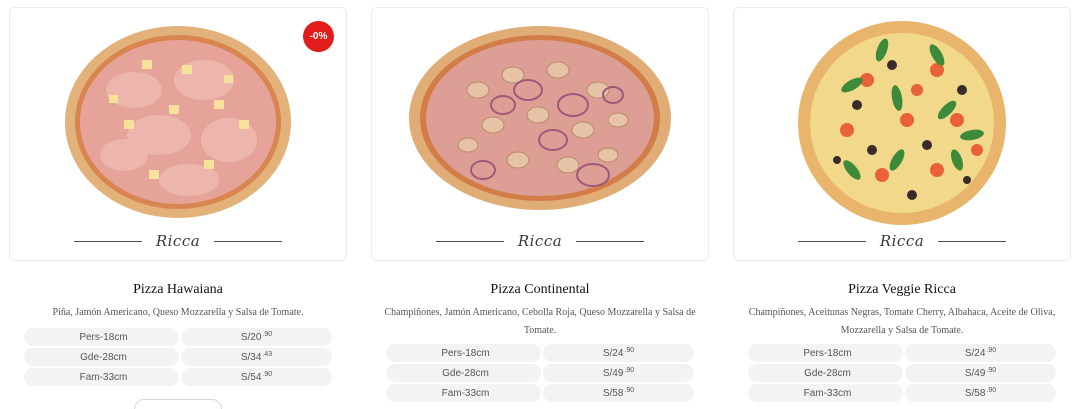 Image resolution: width=1075 pixels, height=409 pixels. Describe the element at coordinates (267, 354) in the screenshot. I see `price-cents: .43` at that location.